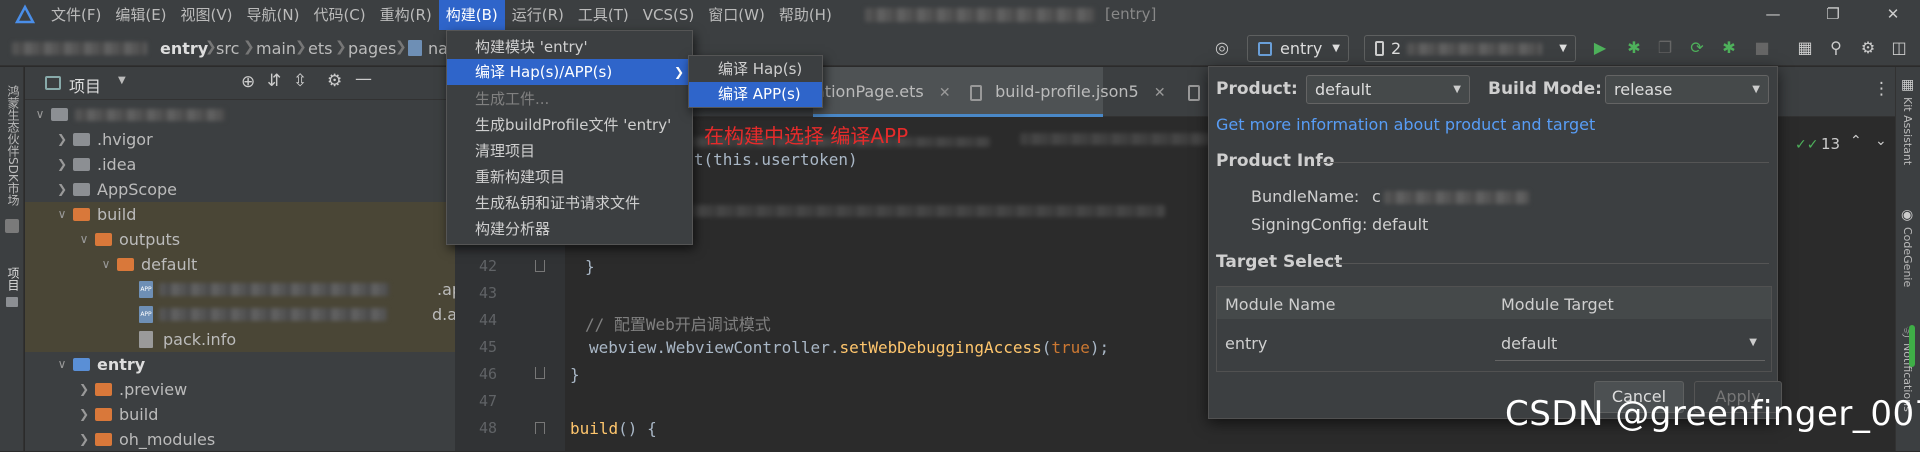 Image resolution: width=1920 pixels, height=452 pixels. I want to click on chevron-down-icon: ⌄, so click(1881, 141).